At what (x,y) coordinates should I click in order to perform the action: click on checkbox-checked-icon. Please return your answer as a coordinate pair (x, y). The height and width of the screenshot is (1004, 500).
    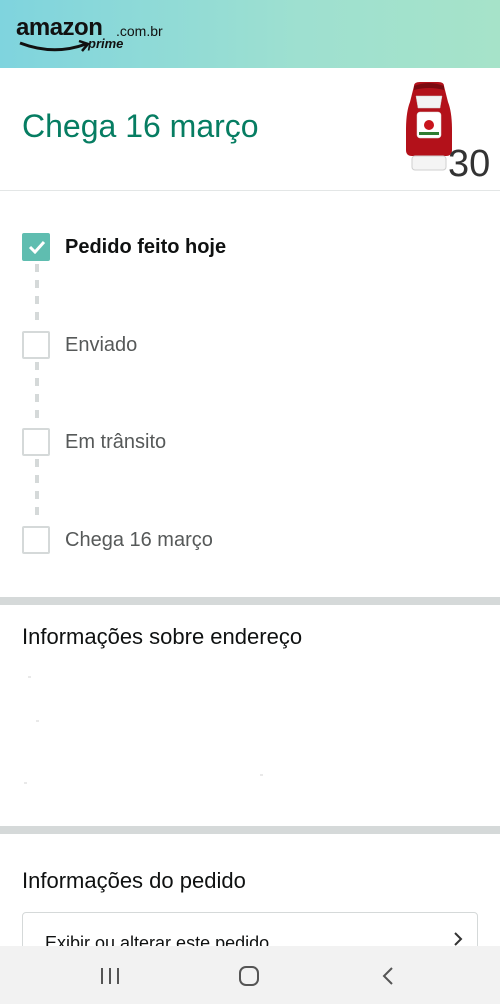
    Looking at the image, I should click on (36, 247).